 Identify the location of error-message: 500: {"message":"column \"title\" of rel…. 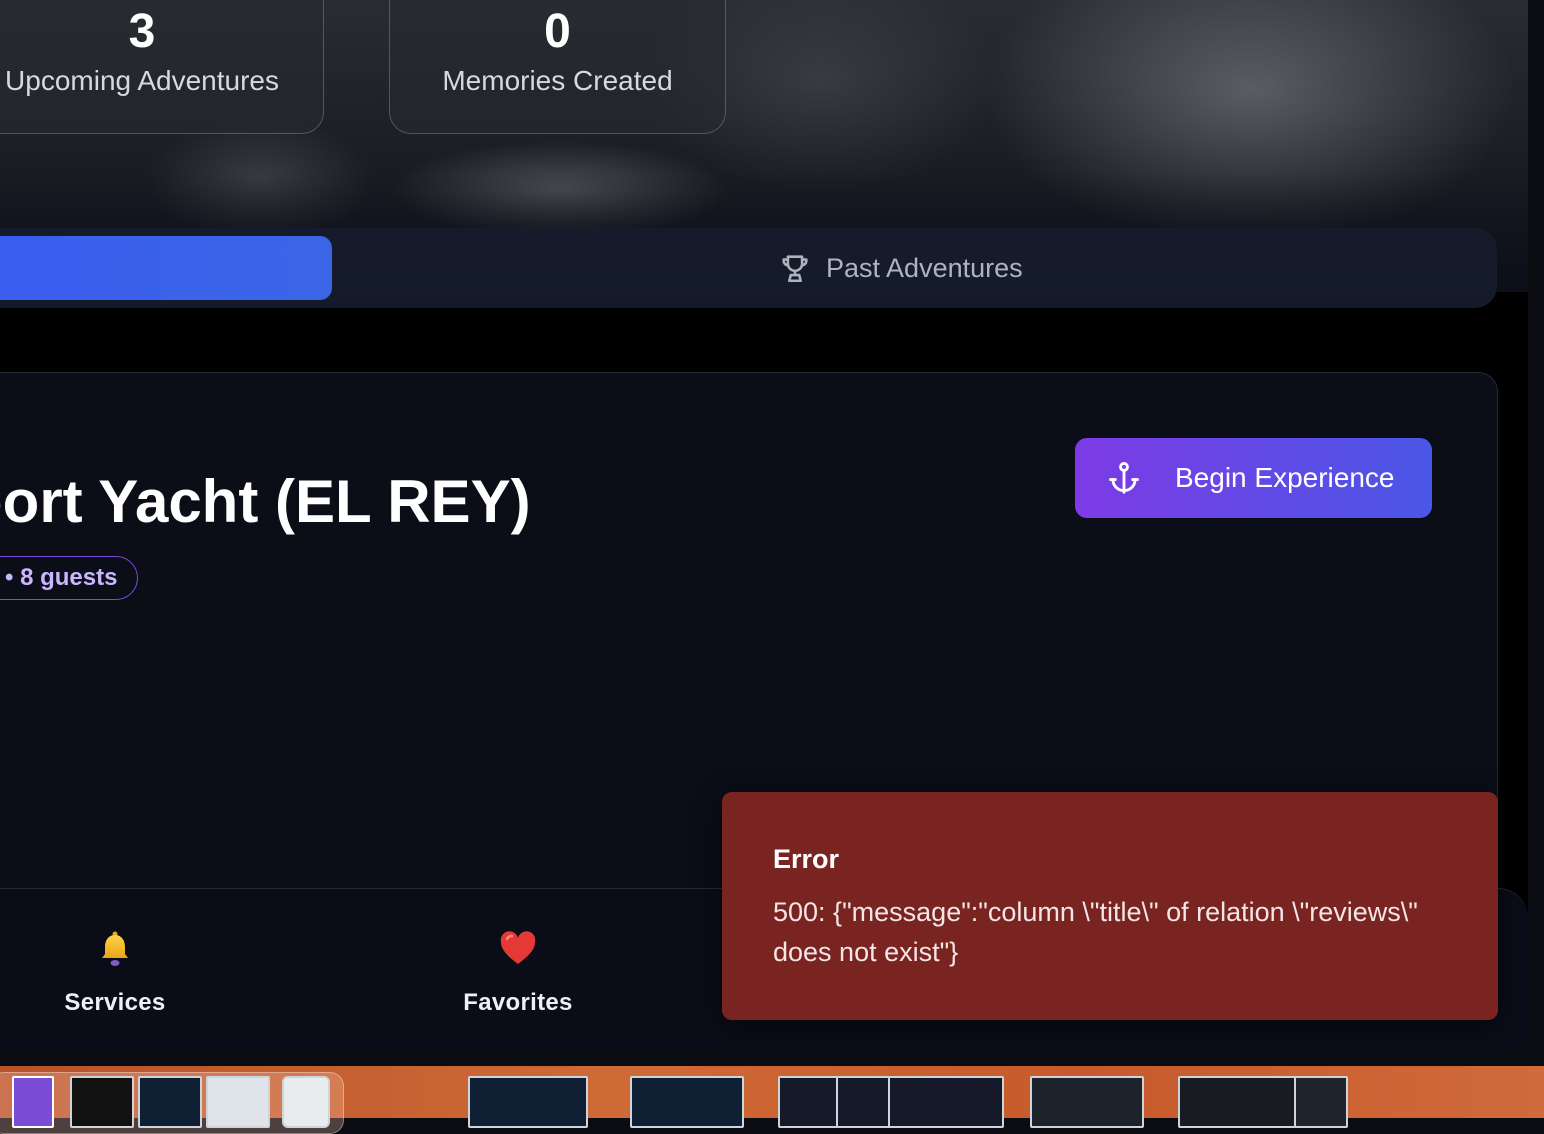
(1095, 932).